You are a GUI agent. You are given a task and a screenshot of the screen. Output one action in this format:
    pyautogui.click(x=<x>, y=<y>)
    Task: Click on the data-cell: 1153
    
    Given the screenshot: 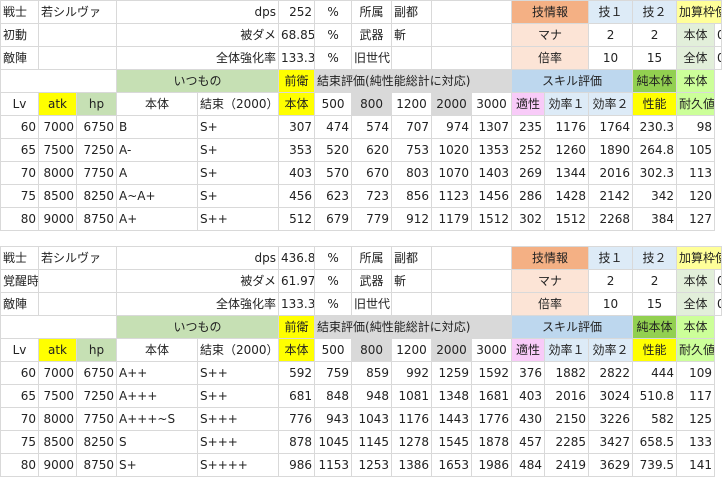 What is the action you would take?
    pyautogui.click(x=333, y=465)
    